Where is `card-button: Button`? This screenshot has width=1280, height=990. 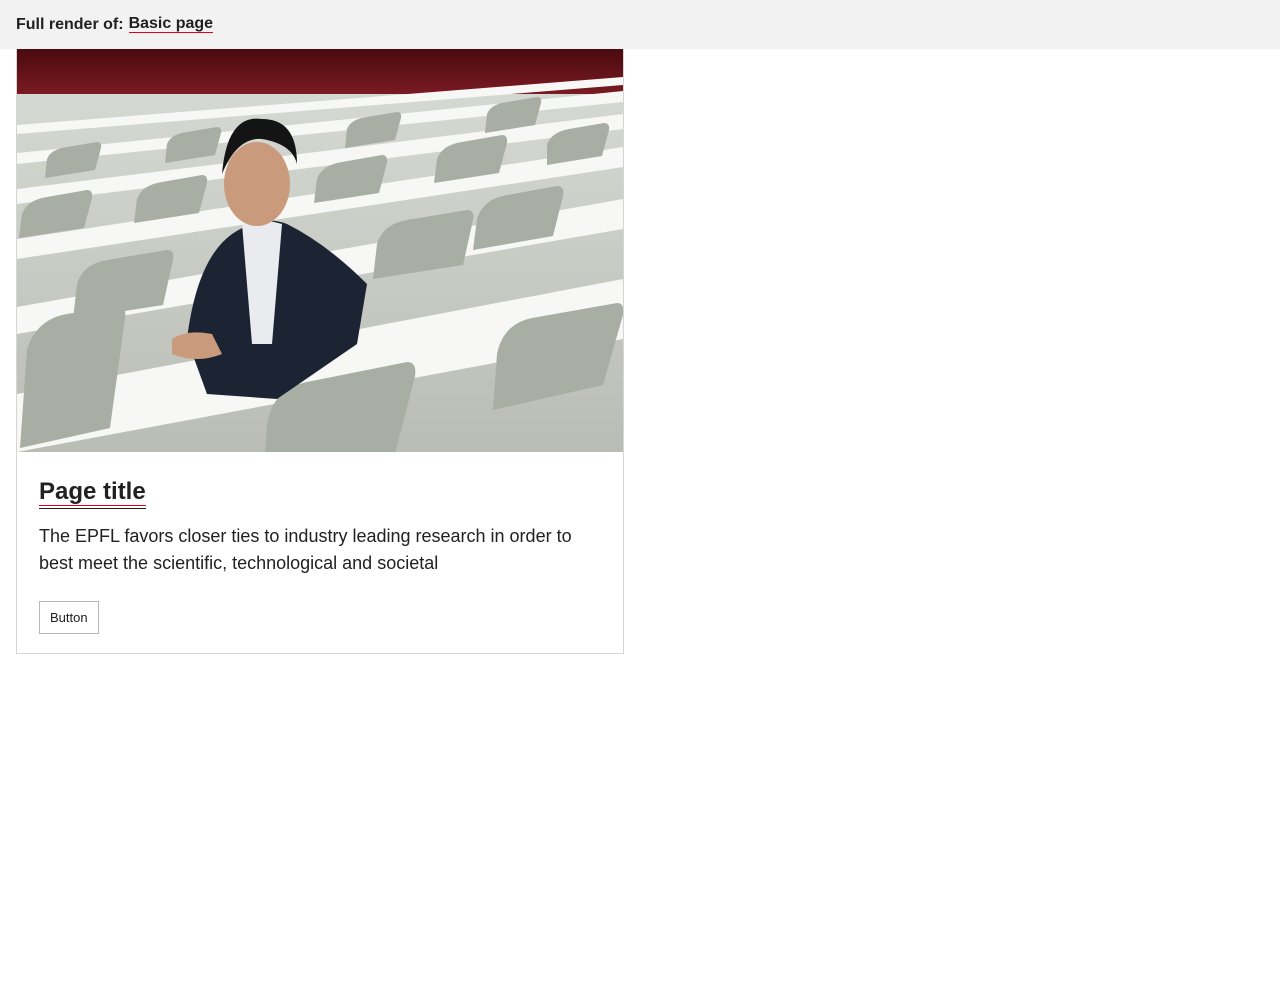
card-button: Button is located at coordinates (69, 617).